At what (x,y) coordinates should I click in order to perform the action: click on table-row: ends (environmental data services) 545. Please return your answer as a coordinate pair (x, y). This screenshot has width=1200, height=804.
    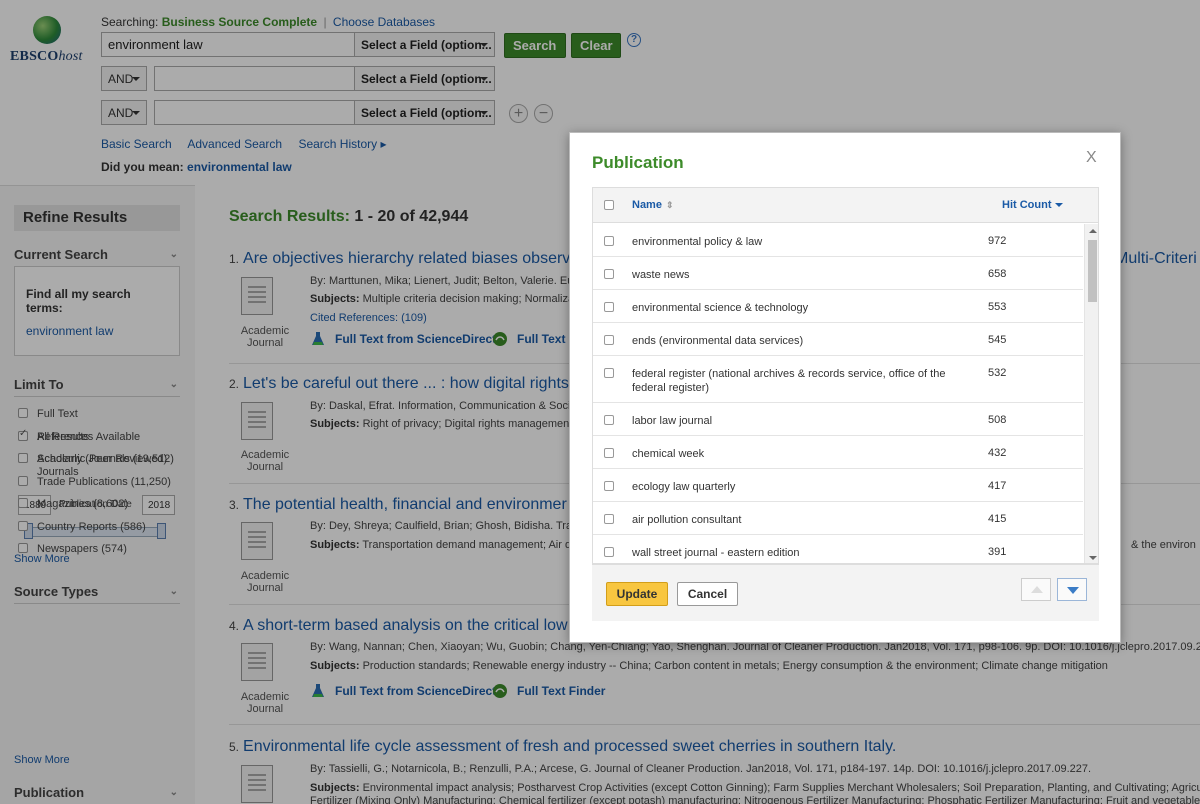
    Looking at the image, I should click on (838, 339).